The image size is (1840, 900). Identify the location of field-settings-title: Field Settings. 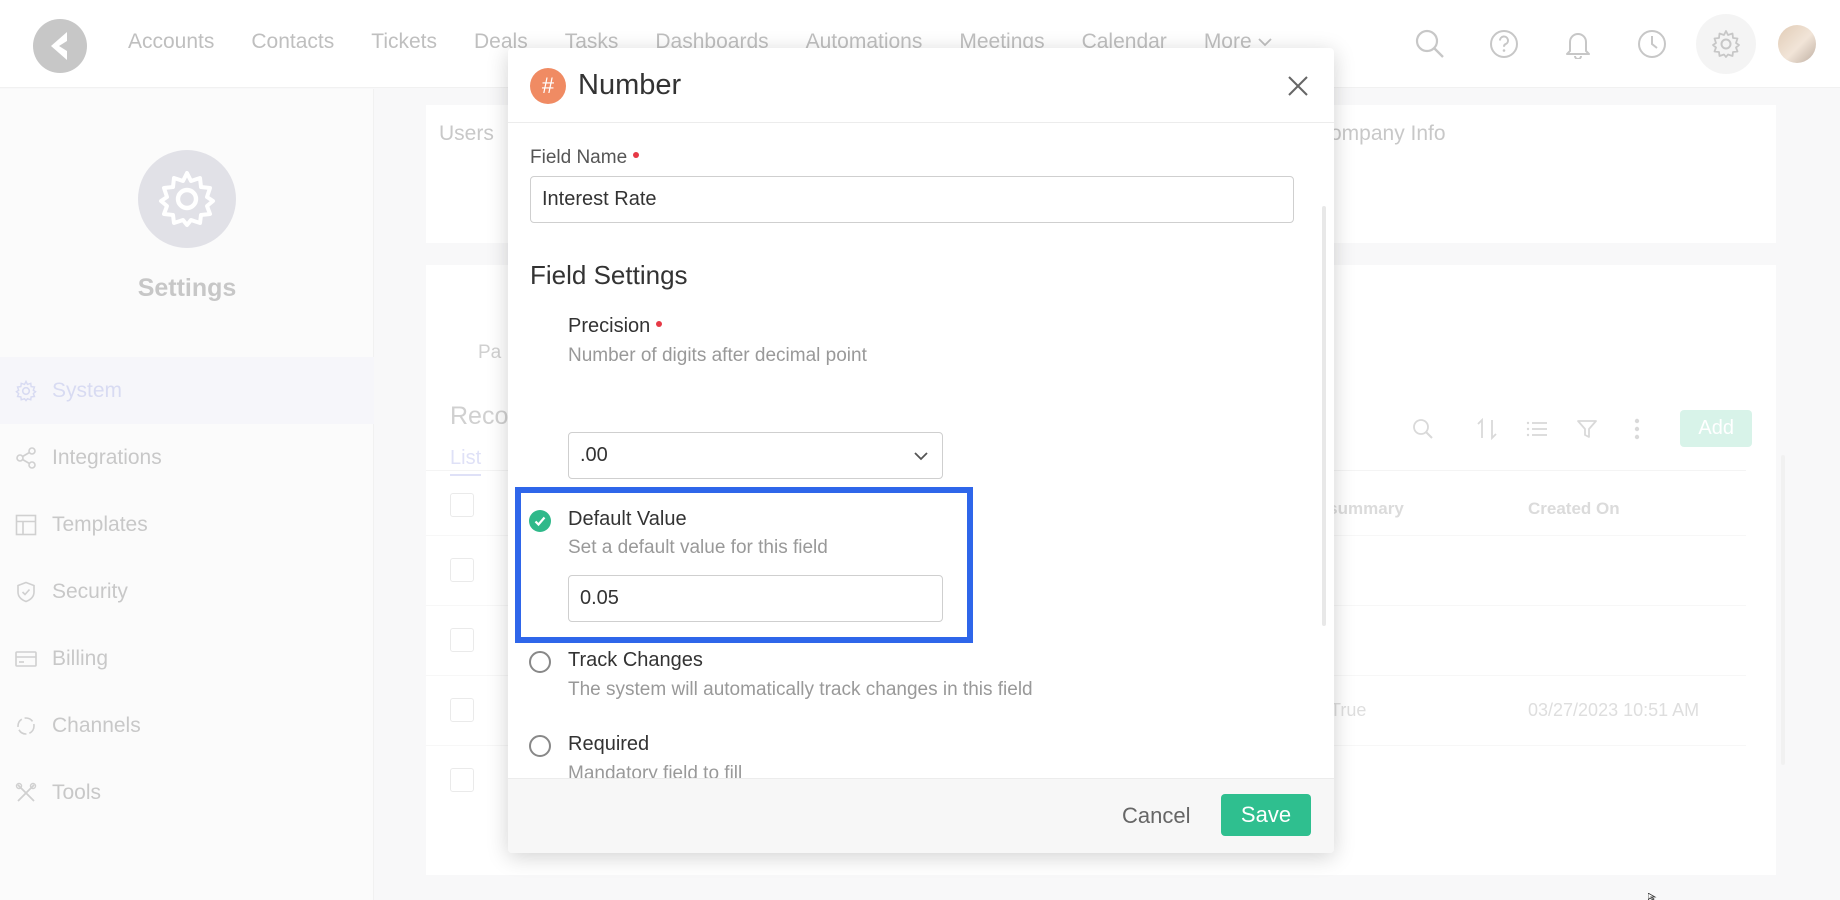
(609, 275).